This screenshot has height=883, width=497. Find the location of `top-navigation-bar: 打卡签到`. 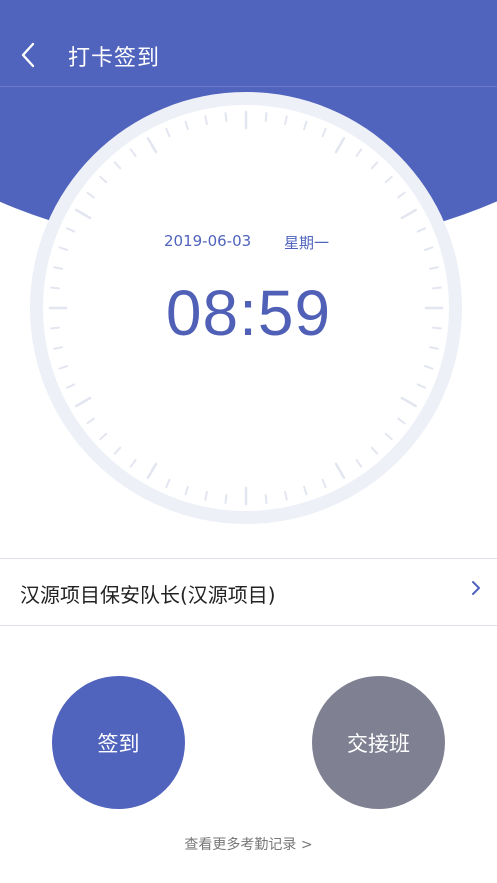

top-navigation-bar: 打卡签到 is located at coordinates (248, 43).